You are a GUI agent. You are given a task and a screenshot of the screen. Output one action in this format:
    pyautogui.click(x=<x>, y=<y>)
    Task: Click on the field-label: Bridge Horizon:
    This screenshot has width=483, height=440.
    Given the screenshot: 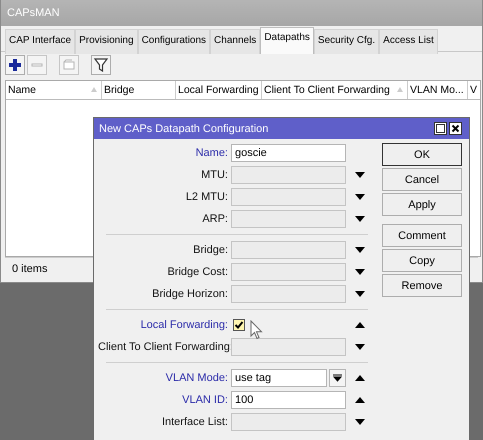 What is the action you would take?
    pyautogui.click(x=189, y=294)
    